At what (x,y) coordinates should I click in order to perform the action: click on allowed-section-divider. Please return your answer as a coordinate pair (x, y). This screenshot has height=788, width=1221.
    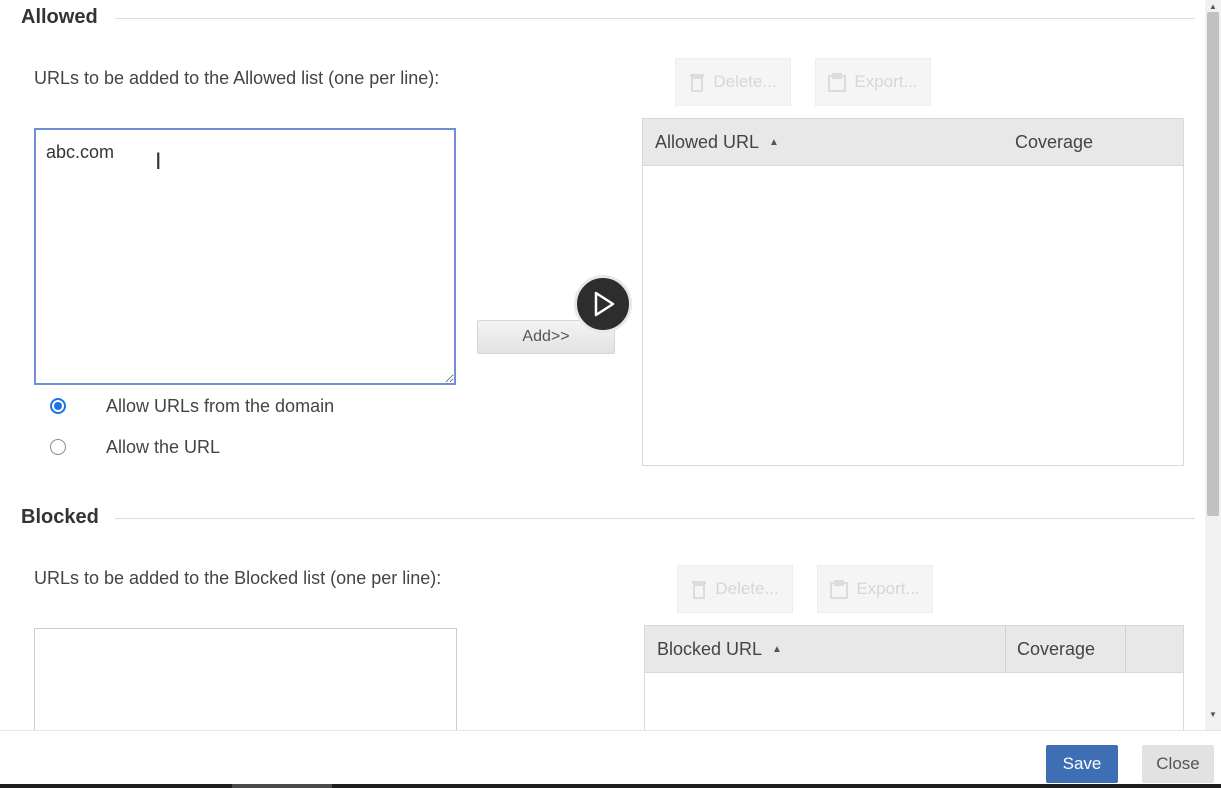
    Looking at the image, I should click on (655, 18).